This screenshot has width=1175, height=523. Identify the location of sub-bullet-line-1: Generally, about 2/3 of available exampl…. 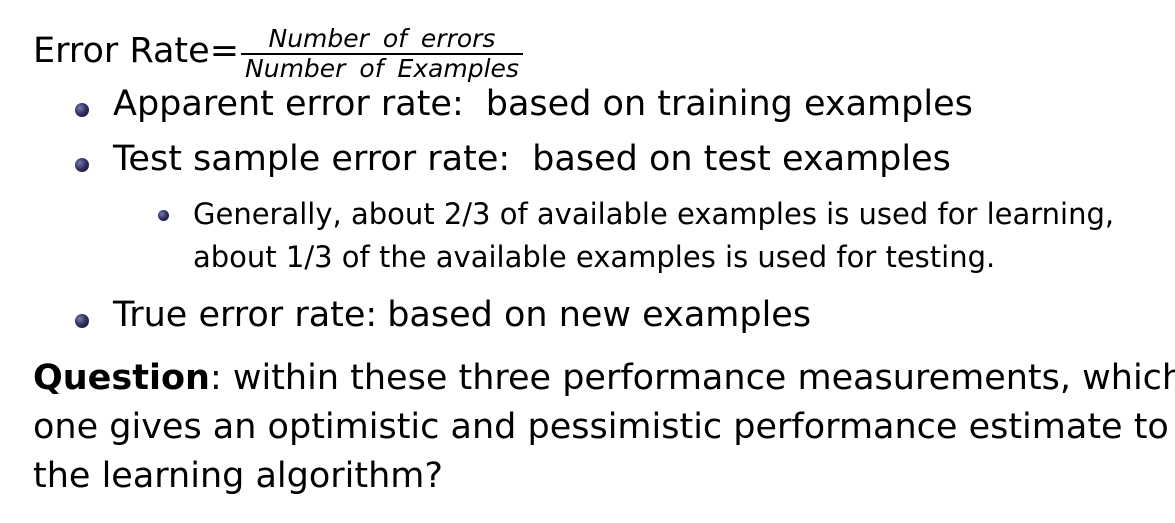
(654, 214).